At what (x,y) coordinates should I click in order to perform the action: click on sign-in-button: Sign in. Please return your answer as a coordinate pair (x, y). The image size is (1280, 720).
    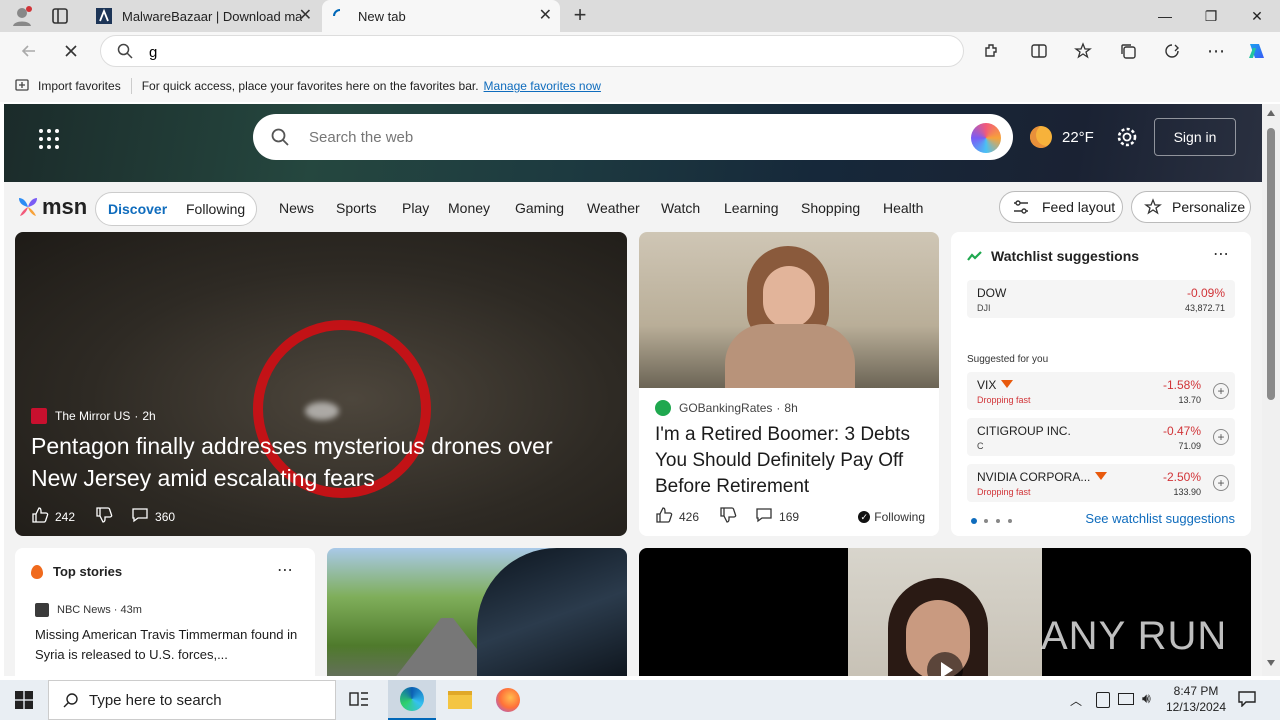
    Looking at the image, I should click on (1195, 137).